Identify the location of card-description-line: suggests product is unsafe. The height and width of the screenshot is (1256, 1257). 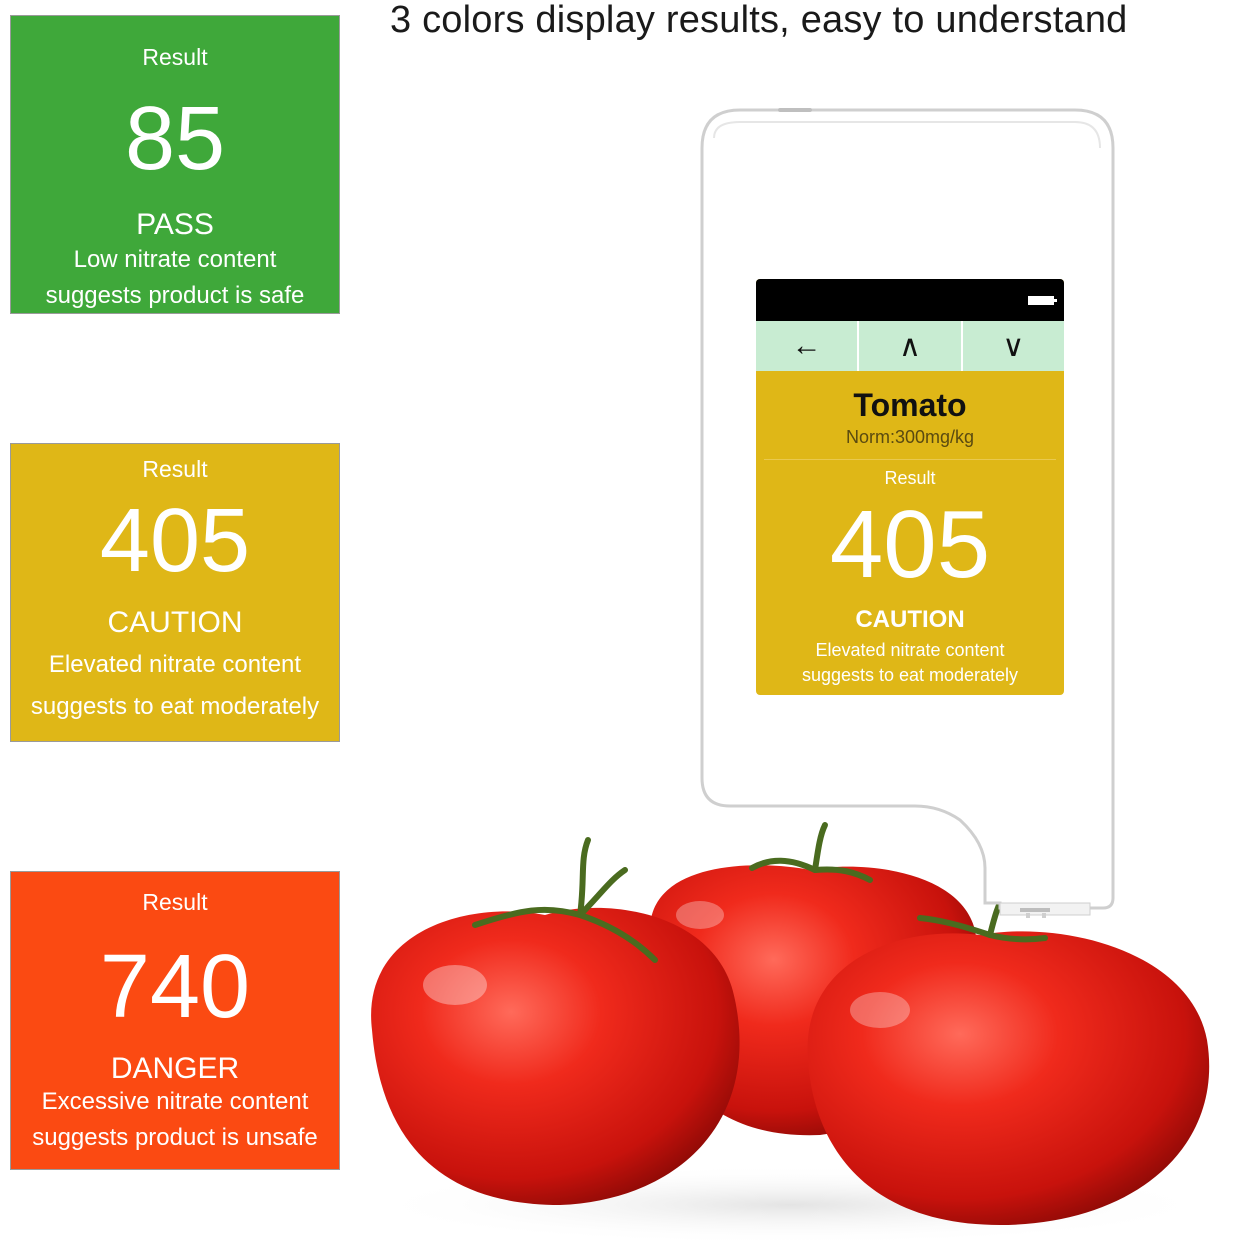
(175, 1137).